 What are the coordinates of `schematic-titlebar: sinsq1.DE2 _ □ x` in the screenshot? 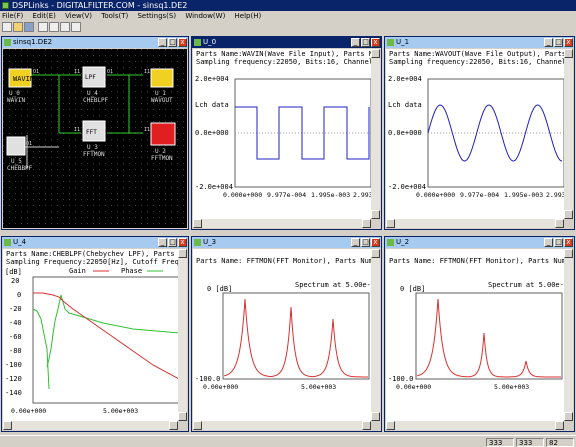 It's located at (95, 42).